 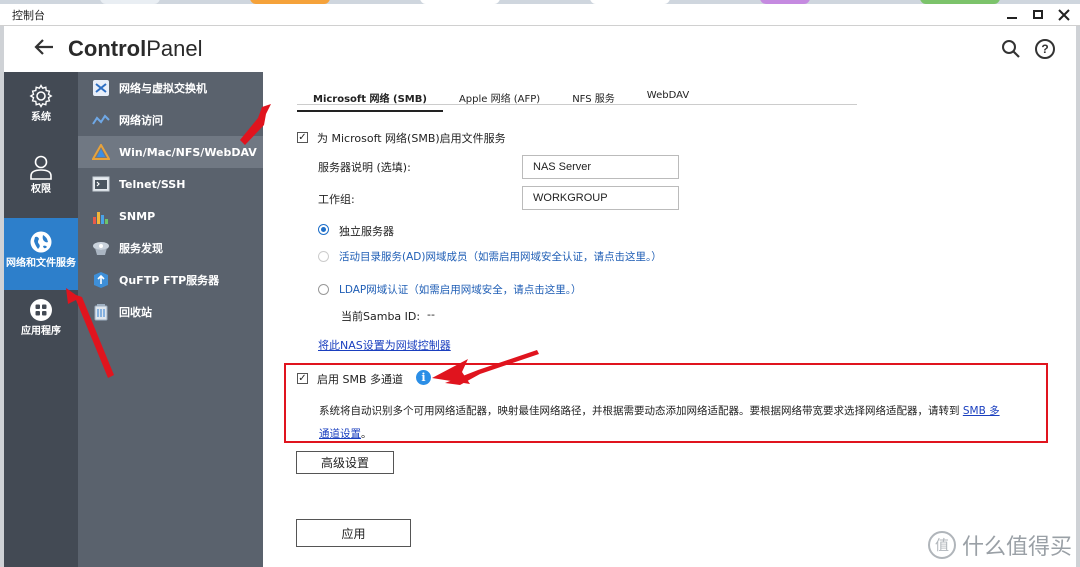 What do you see at coordinates (302, 137) in the screenshot?
I see `enable-smb-checkbox: ✓` at bounding box center [302, 137].